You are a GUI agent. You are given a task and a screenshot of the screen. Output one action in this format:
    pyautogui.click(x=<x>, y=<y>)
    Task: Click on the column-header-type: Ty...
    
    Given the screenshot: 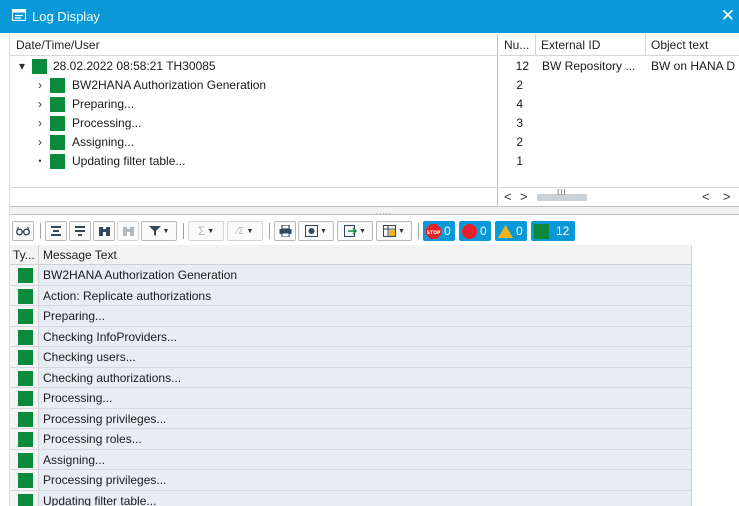 What is the action you would take?
    pyautogui.click(x=24, y=255)
    